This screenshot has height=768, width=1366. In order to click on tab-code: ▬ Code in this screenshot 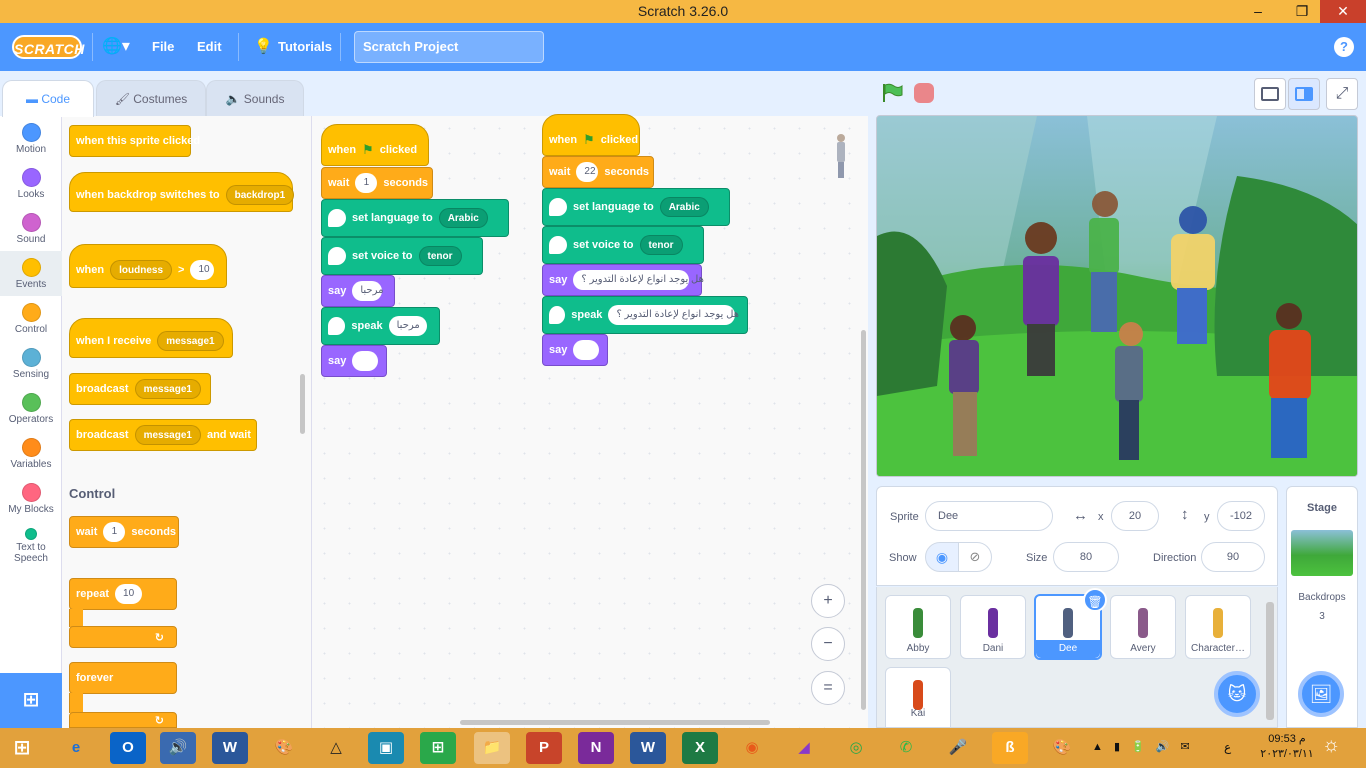, I will do `click(48, 98)`.